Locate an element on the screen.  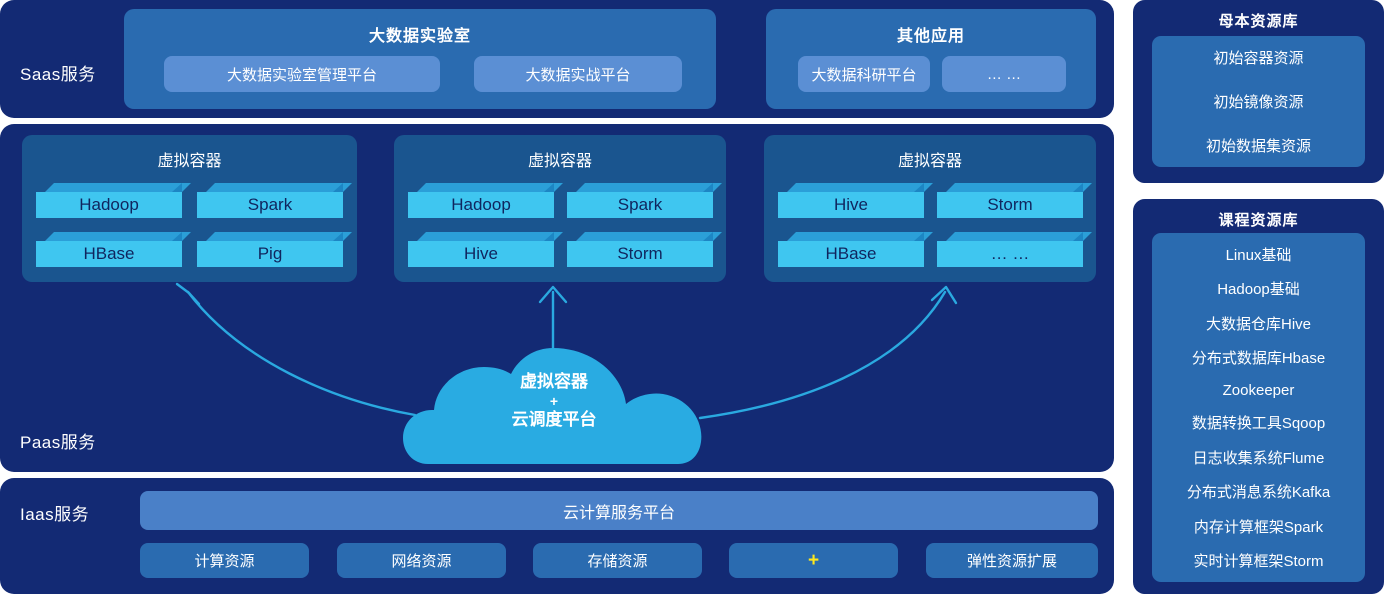
list-item: 实时计算框架Storm is located at coordinates (1258, 560).